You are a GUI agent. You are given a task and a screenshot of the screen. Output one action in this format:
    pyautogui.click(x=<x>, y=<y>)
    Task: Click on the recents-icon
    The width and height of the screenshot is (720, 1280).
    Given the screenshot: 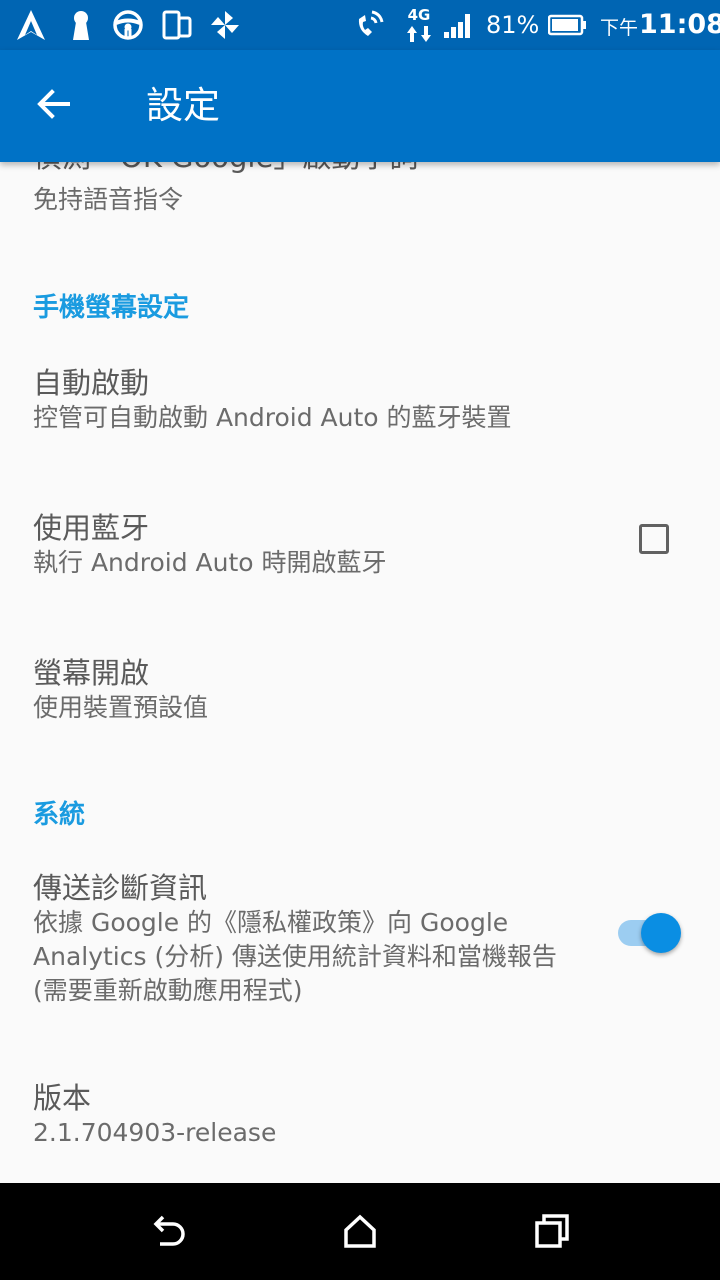 What is the action you would take?
    pyautogui.click(x=552, y=1233)
    